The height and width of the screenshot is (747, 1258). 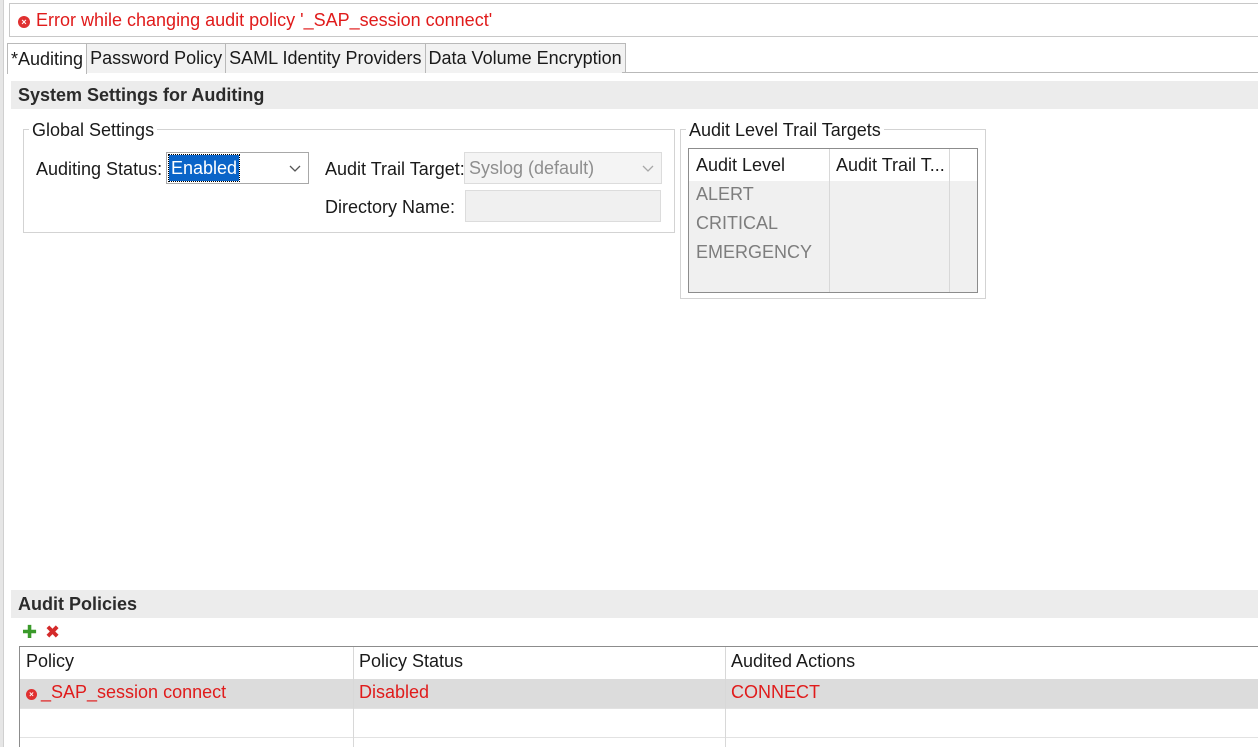 I want to click on policy-status-cell: Disabled, so click(x=394, y=692).